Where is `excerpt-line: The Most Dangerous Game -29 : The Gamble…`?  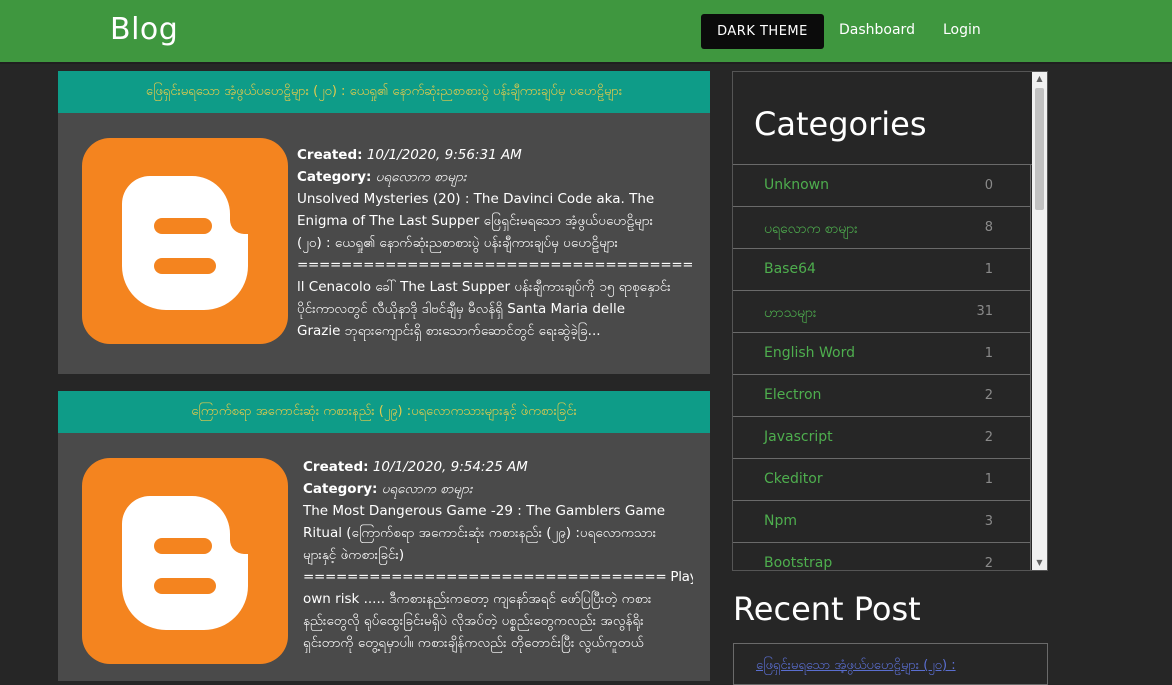
excerpt-line: The Most Dangerous Game -29 : The Gamble… is located at coordinates (484, 511).